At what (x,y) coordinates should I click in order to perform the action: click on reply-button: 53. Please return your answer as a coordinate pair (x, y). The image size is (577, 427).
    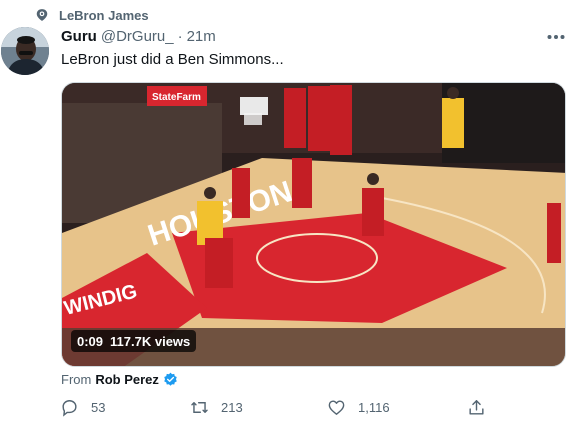
    Looking at the image, I should click on (82, 407).